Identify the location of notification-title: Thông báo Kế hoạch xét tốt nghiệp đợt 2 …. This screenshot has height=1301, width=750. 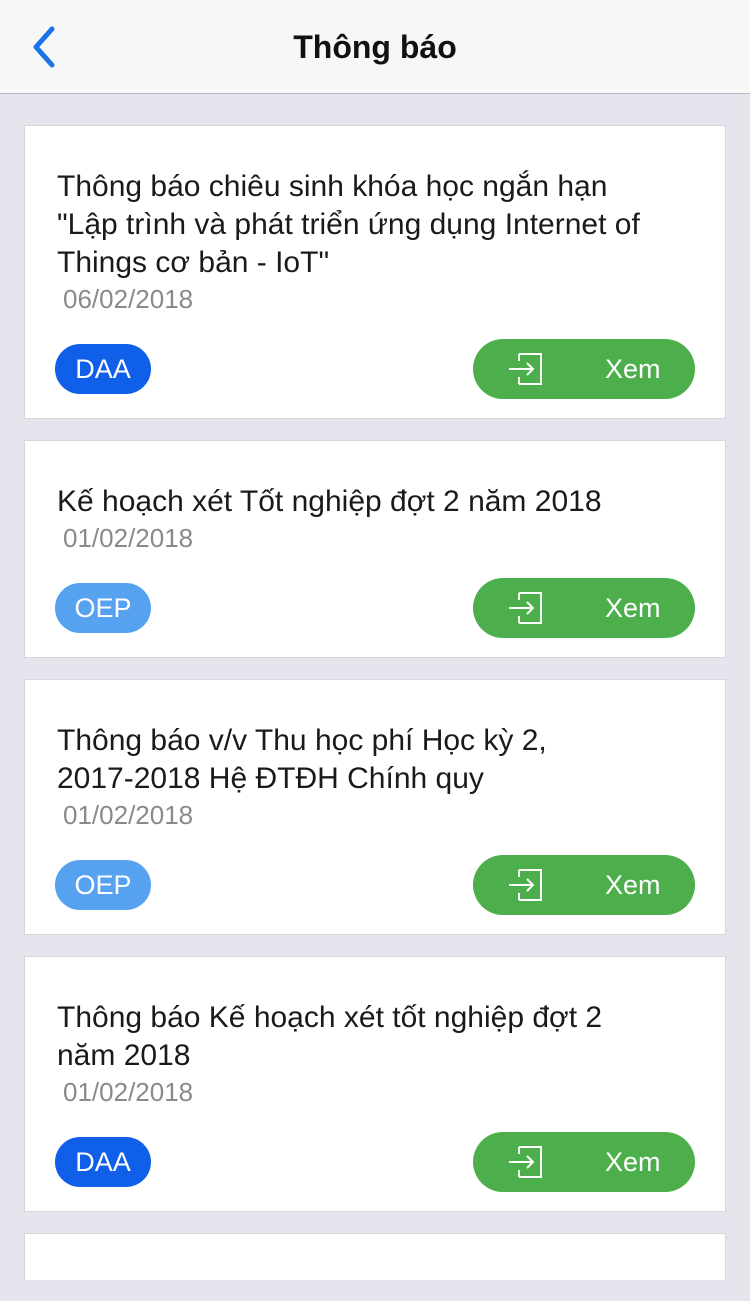
(378, 1037).